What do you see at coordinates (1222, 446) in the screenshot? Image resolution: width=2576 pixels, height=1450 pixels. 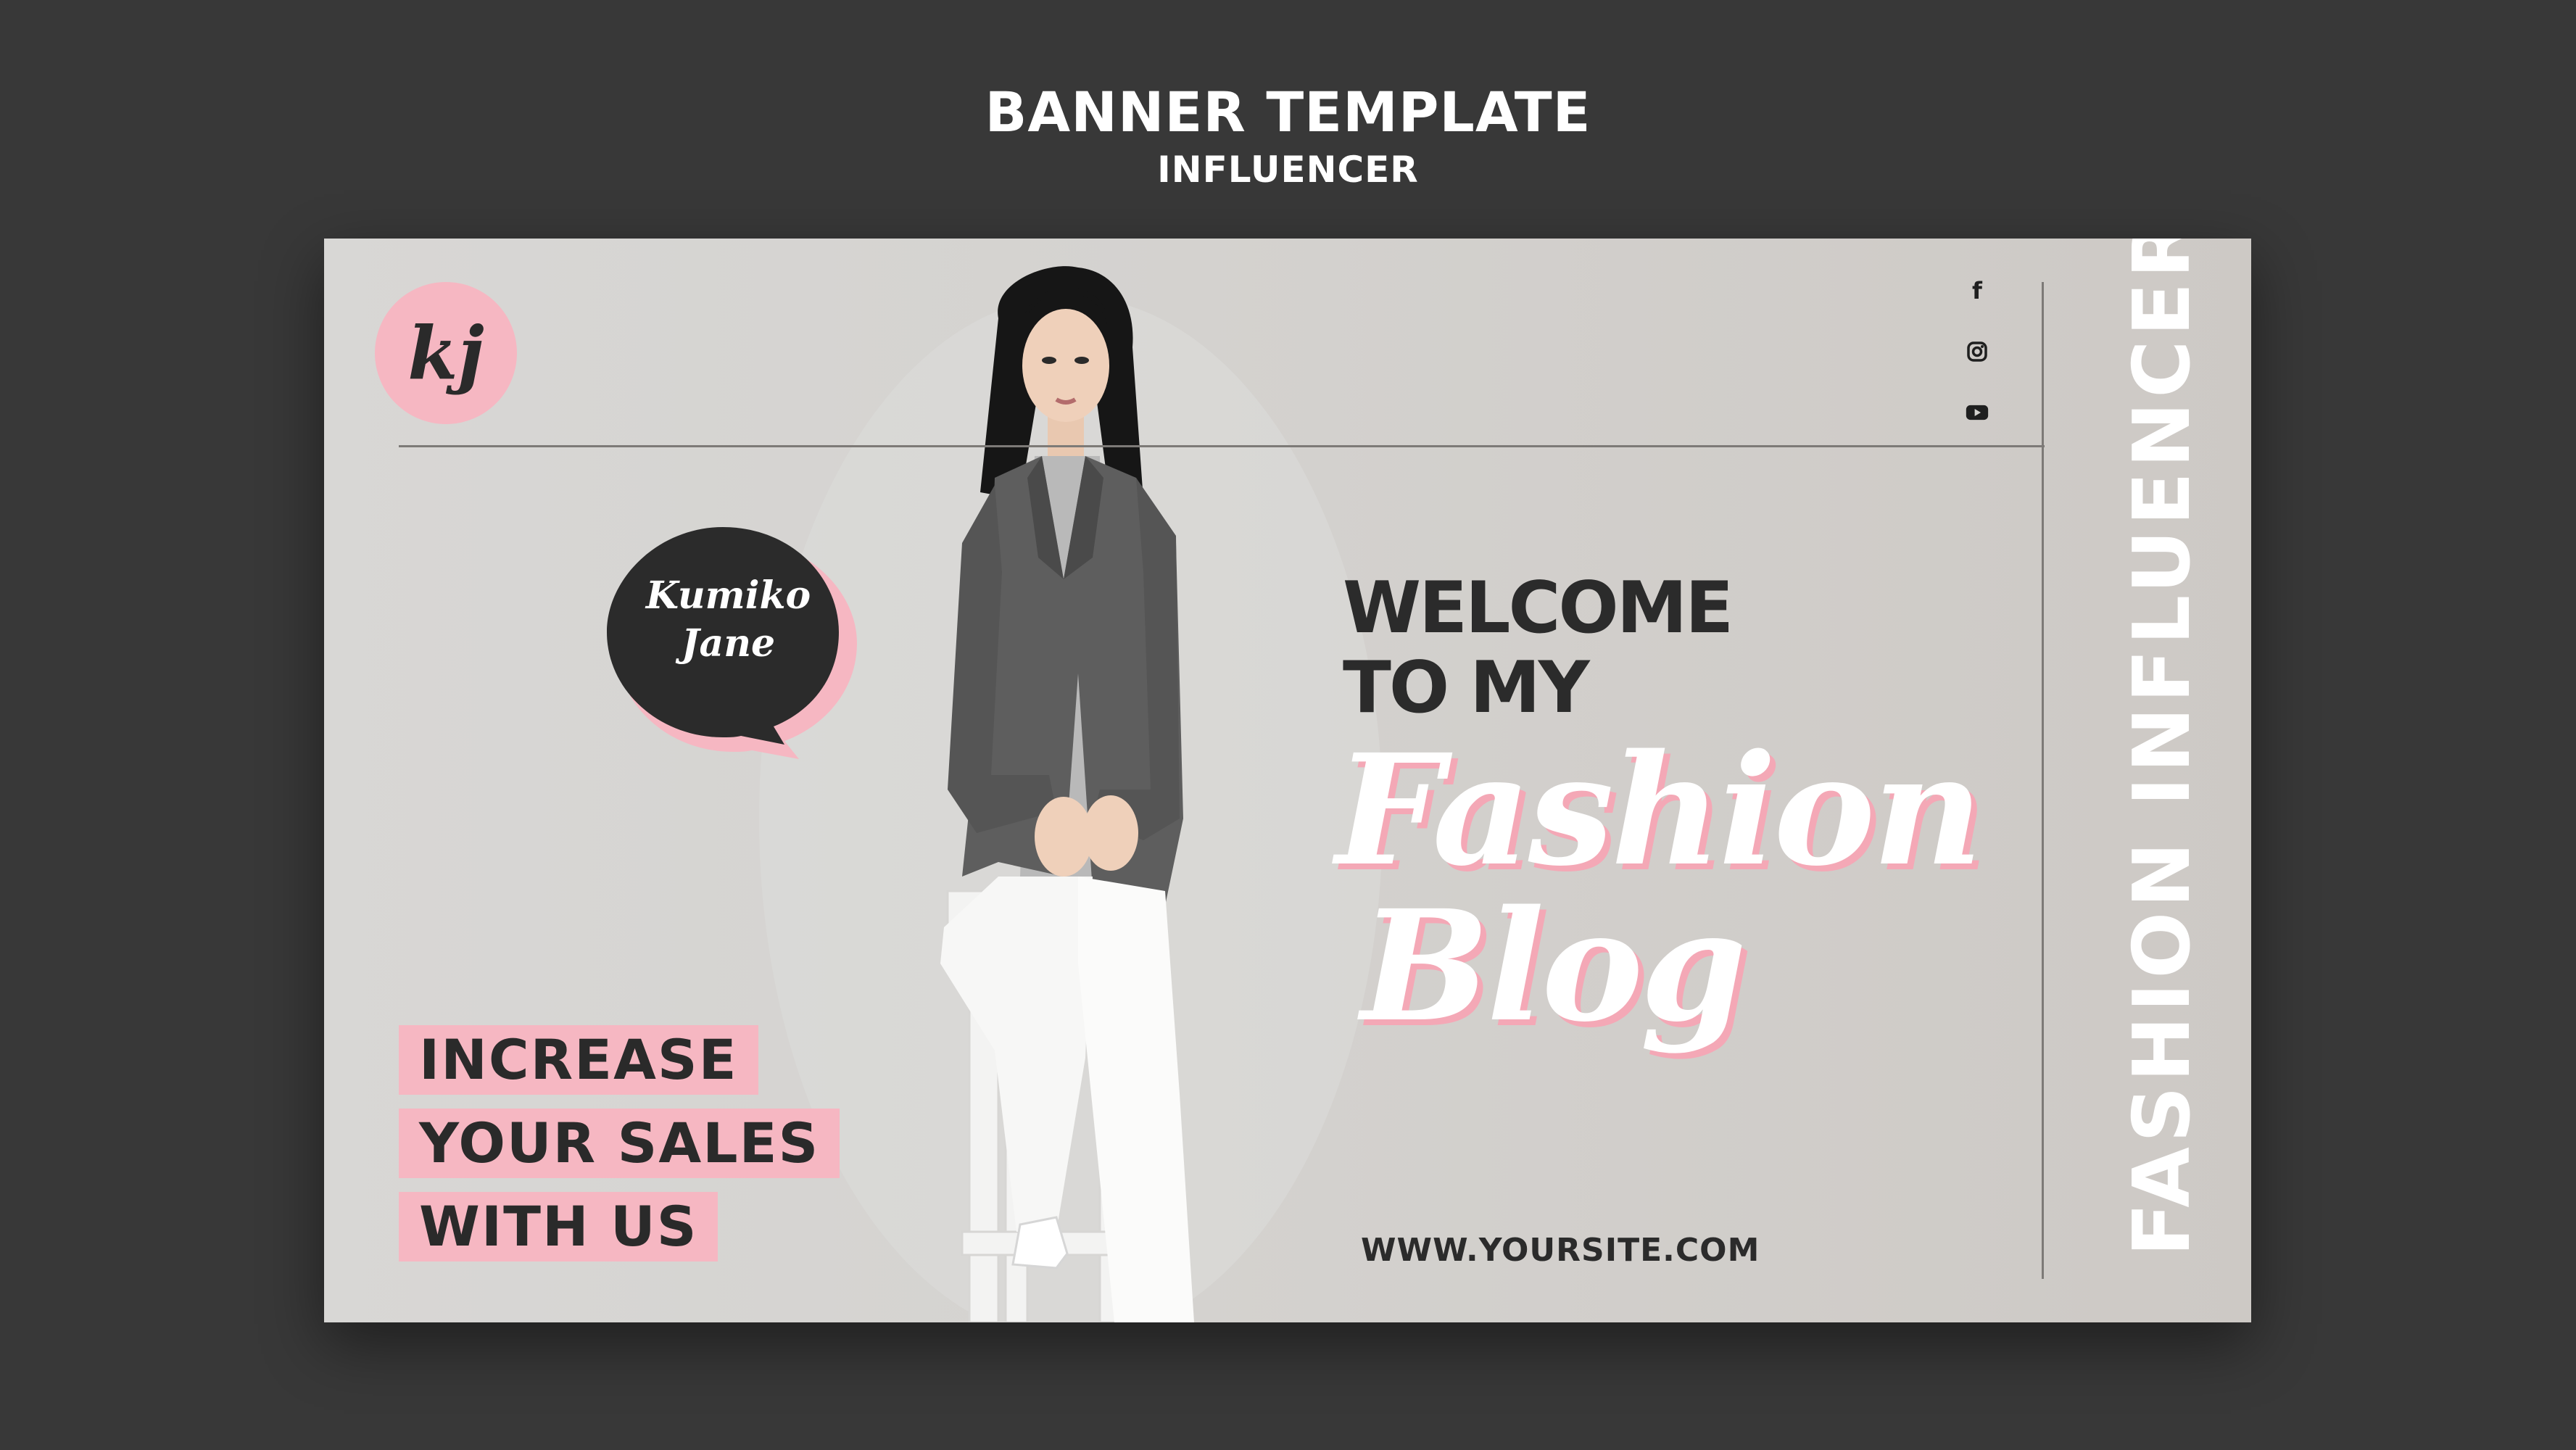 I see `top-divider` at bounding box center [1222, 446].